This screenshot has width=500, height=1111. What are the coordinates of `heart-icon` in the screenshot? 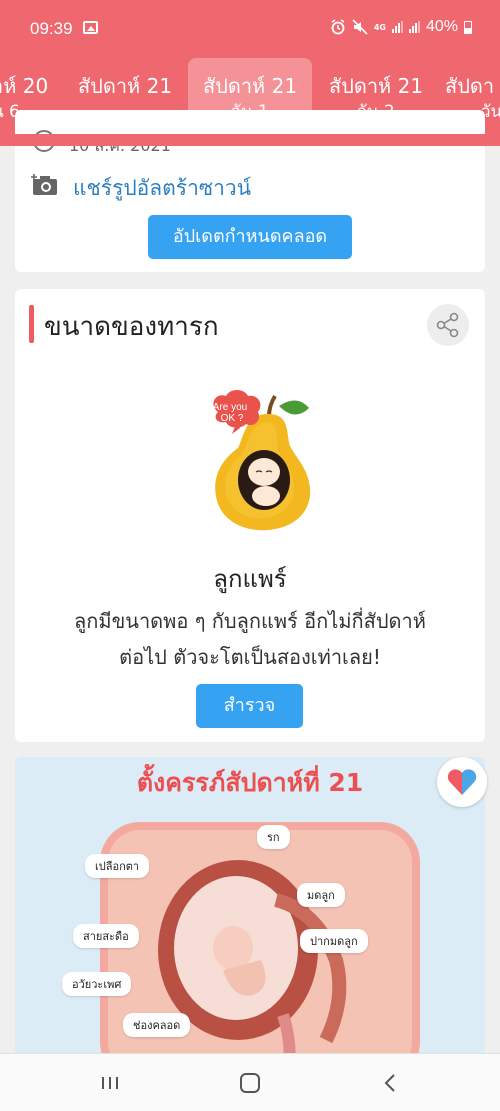 It's located at (462, 782).